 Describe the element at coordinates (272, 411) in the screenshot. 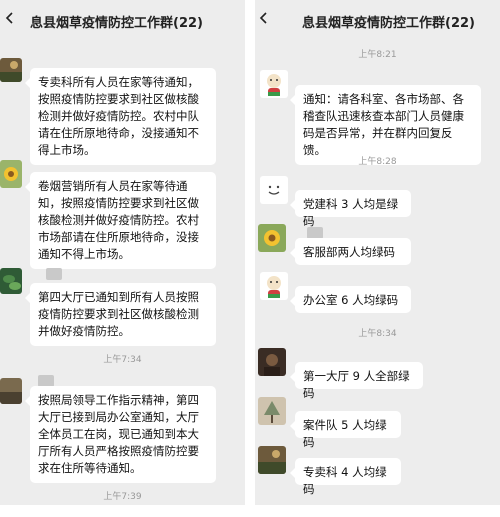

I see `avatar-tree` at that location.